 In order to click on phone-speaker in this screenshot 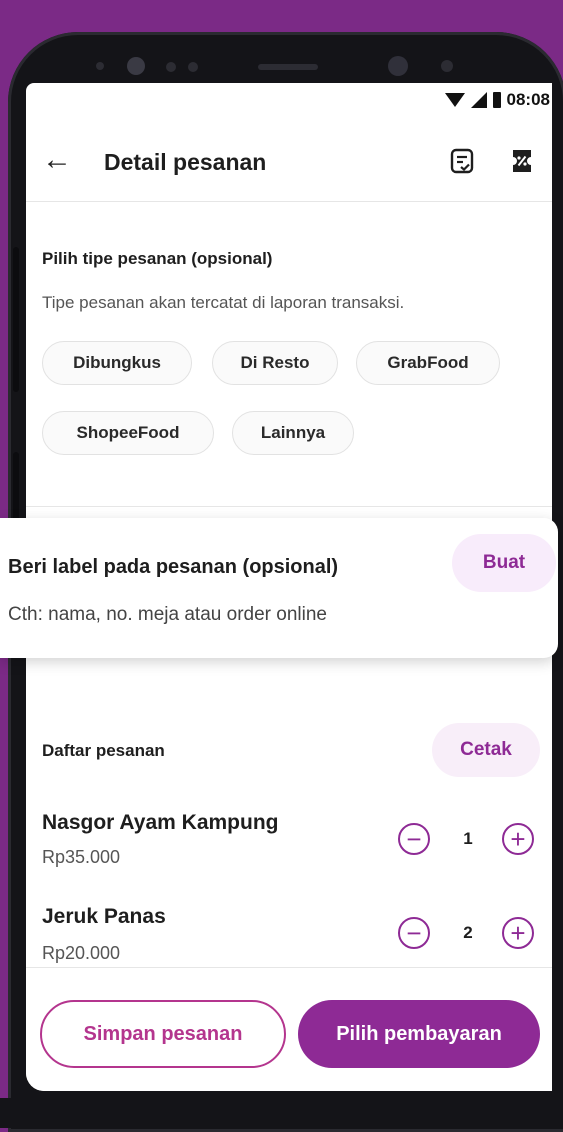, I will do `click(288, 67)`.